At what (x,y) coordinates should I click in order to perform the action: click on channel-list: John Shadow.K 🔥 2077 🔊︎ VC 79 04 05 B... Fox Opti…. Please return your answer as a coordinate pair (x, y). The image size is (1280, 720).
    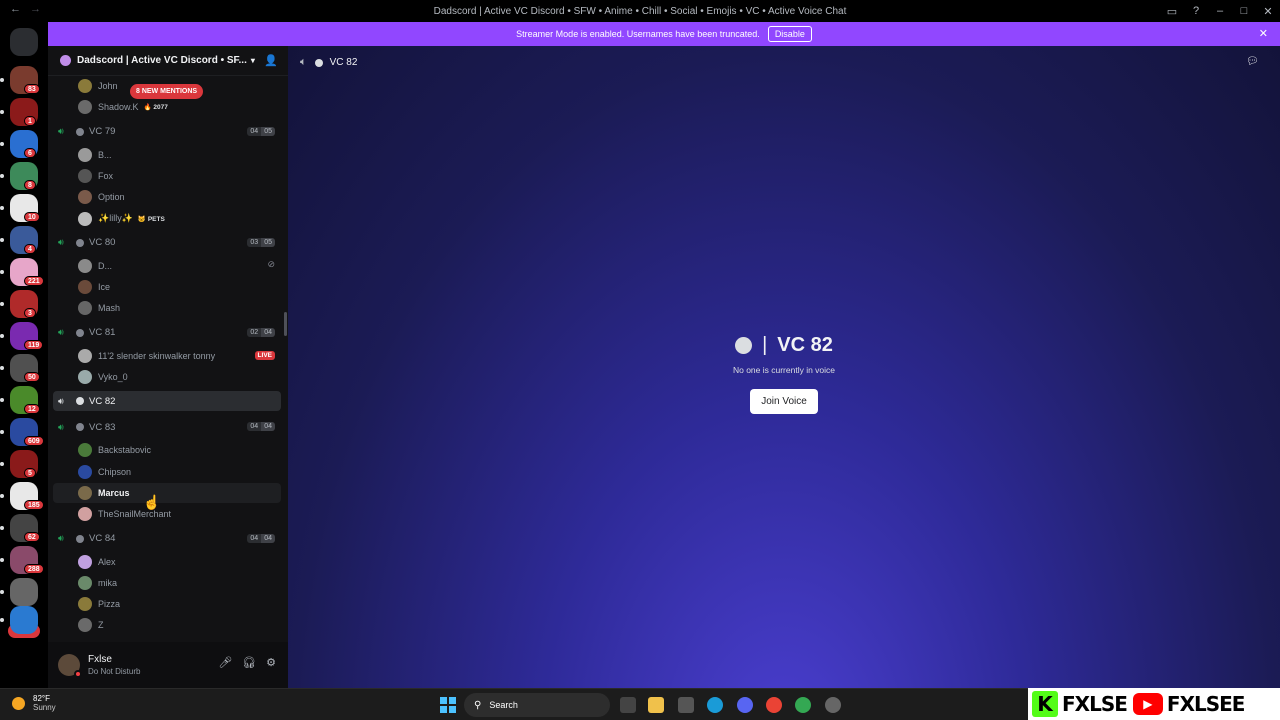
    Looking at the image, I should click on (168, 359).